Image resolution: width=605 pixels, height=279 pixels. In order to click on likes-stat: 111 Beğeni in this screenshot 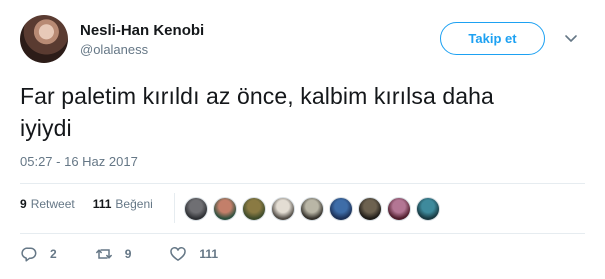, I will do `click(123, 204)`.